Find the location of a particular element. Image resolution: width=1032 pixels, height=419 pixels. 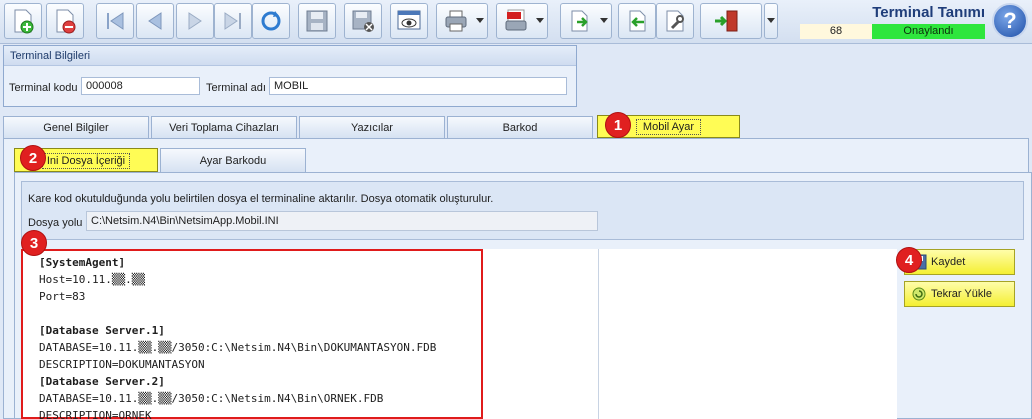

tab-label: Veri Toplama Cihazları is located at coordinates (224, 128).